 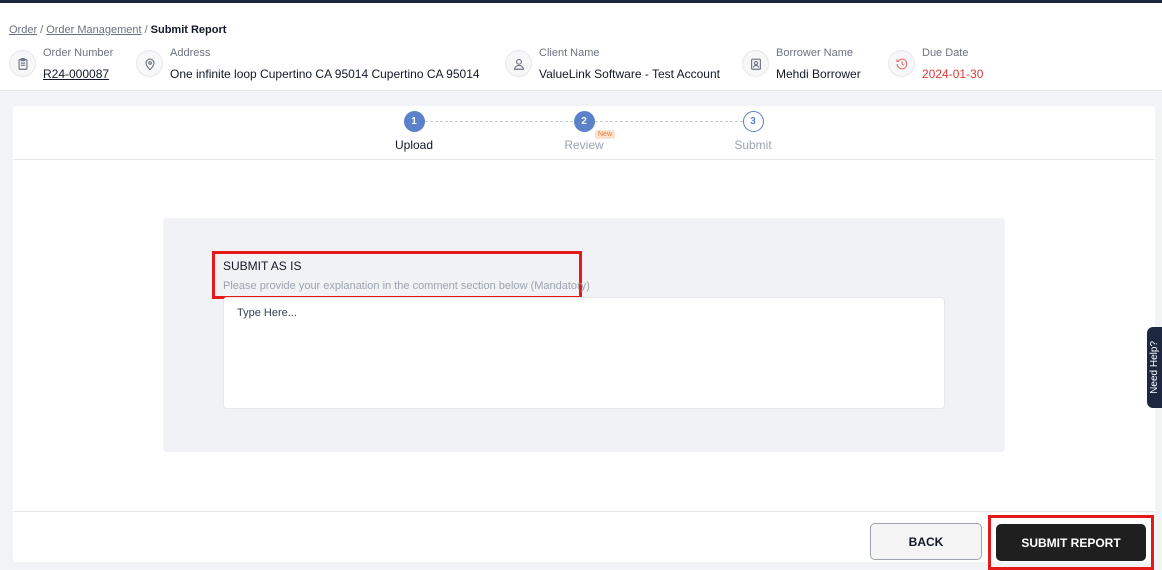 What do you see at coordinates (262, 266) in the screenshot?
I see `panel-title: SUBMIT AS IS` at bounding box center [262, 266].